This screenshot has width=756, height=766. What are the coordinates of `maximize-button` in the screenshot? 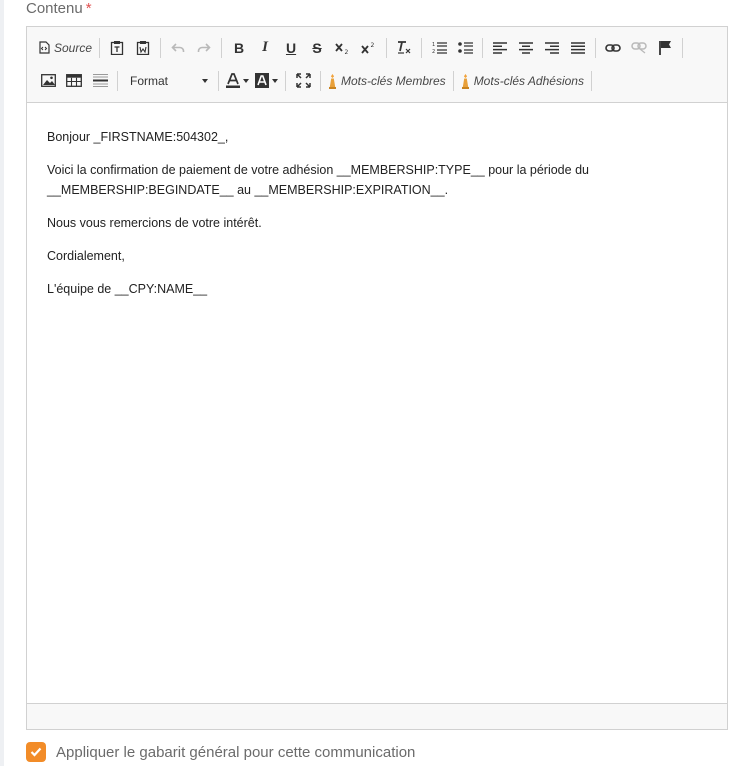 It's located at (303, 81).